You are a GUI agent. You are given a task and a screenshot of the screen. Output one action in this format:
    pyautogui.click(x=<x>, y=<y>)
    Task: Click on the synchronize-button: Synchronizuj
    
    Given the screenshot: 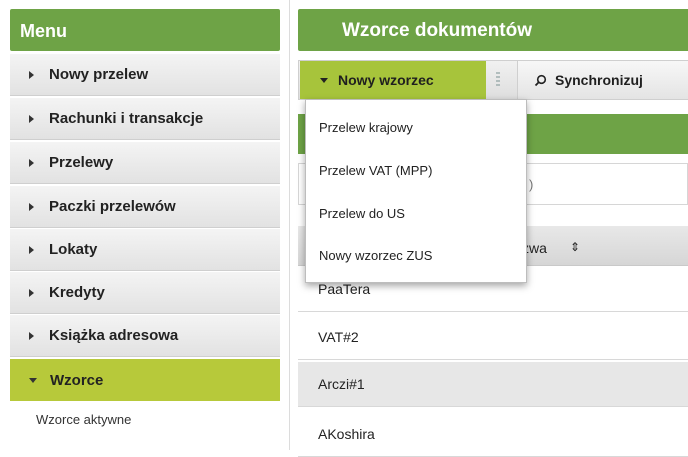 What is the action you would take?
    pyautogui.click(x=602, y=80)
    